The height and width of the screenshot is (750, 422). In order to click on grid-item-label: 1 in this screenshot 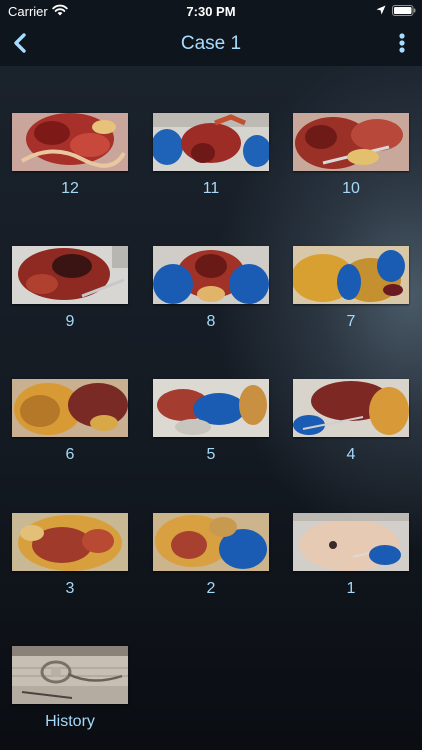, I will do `click(351, 588)`.